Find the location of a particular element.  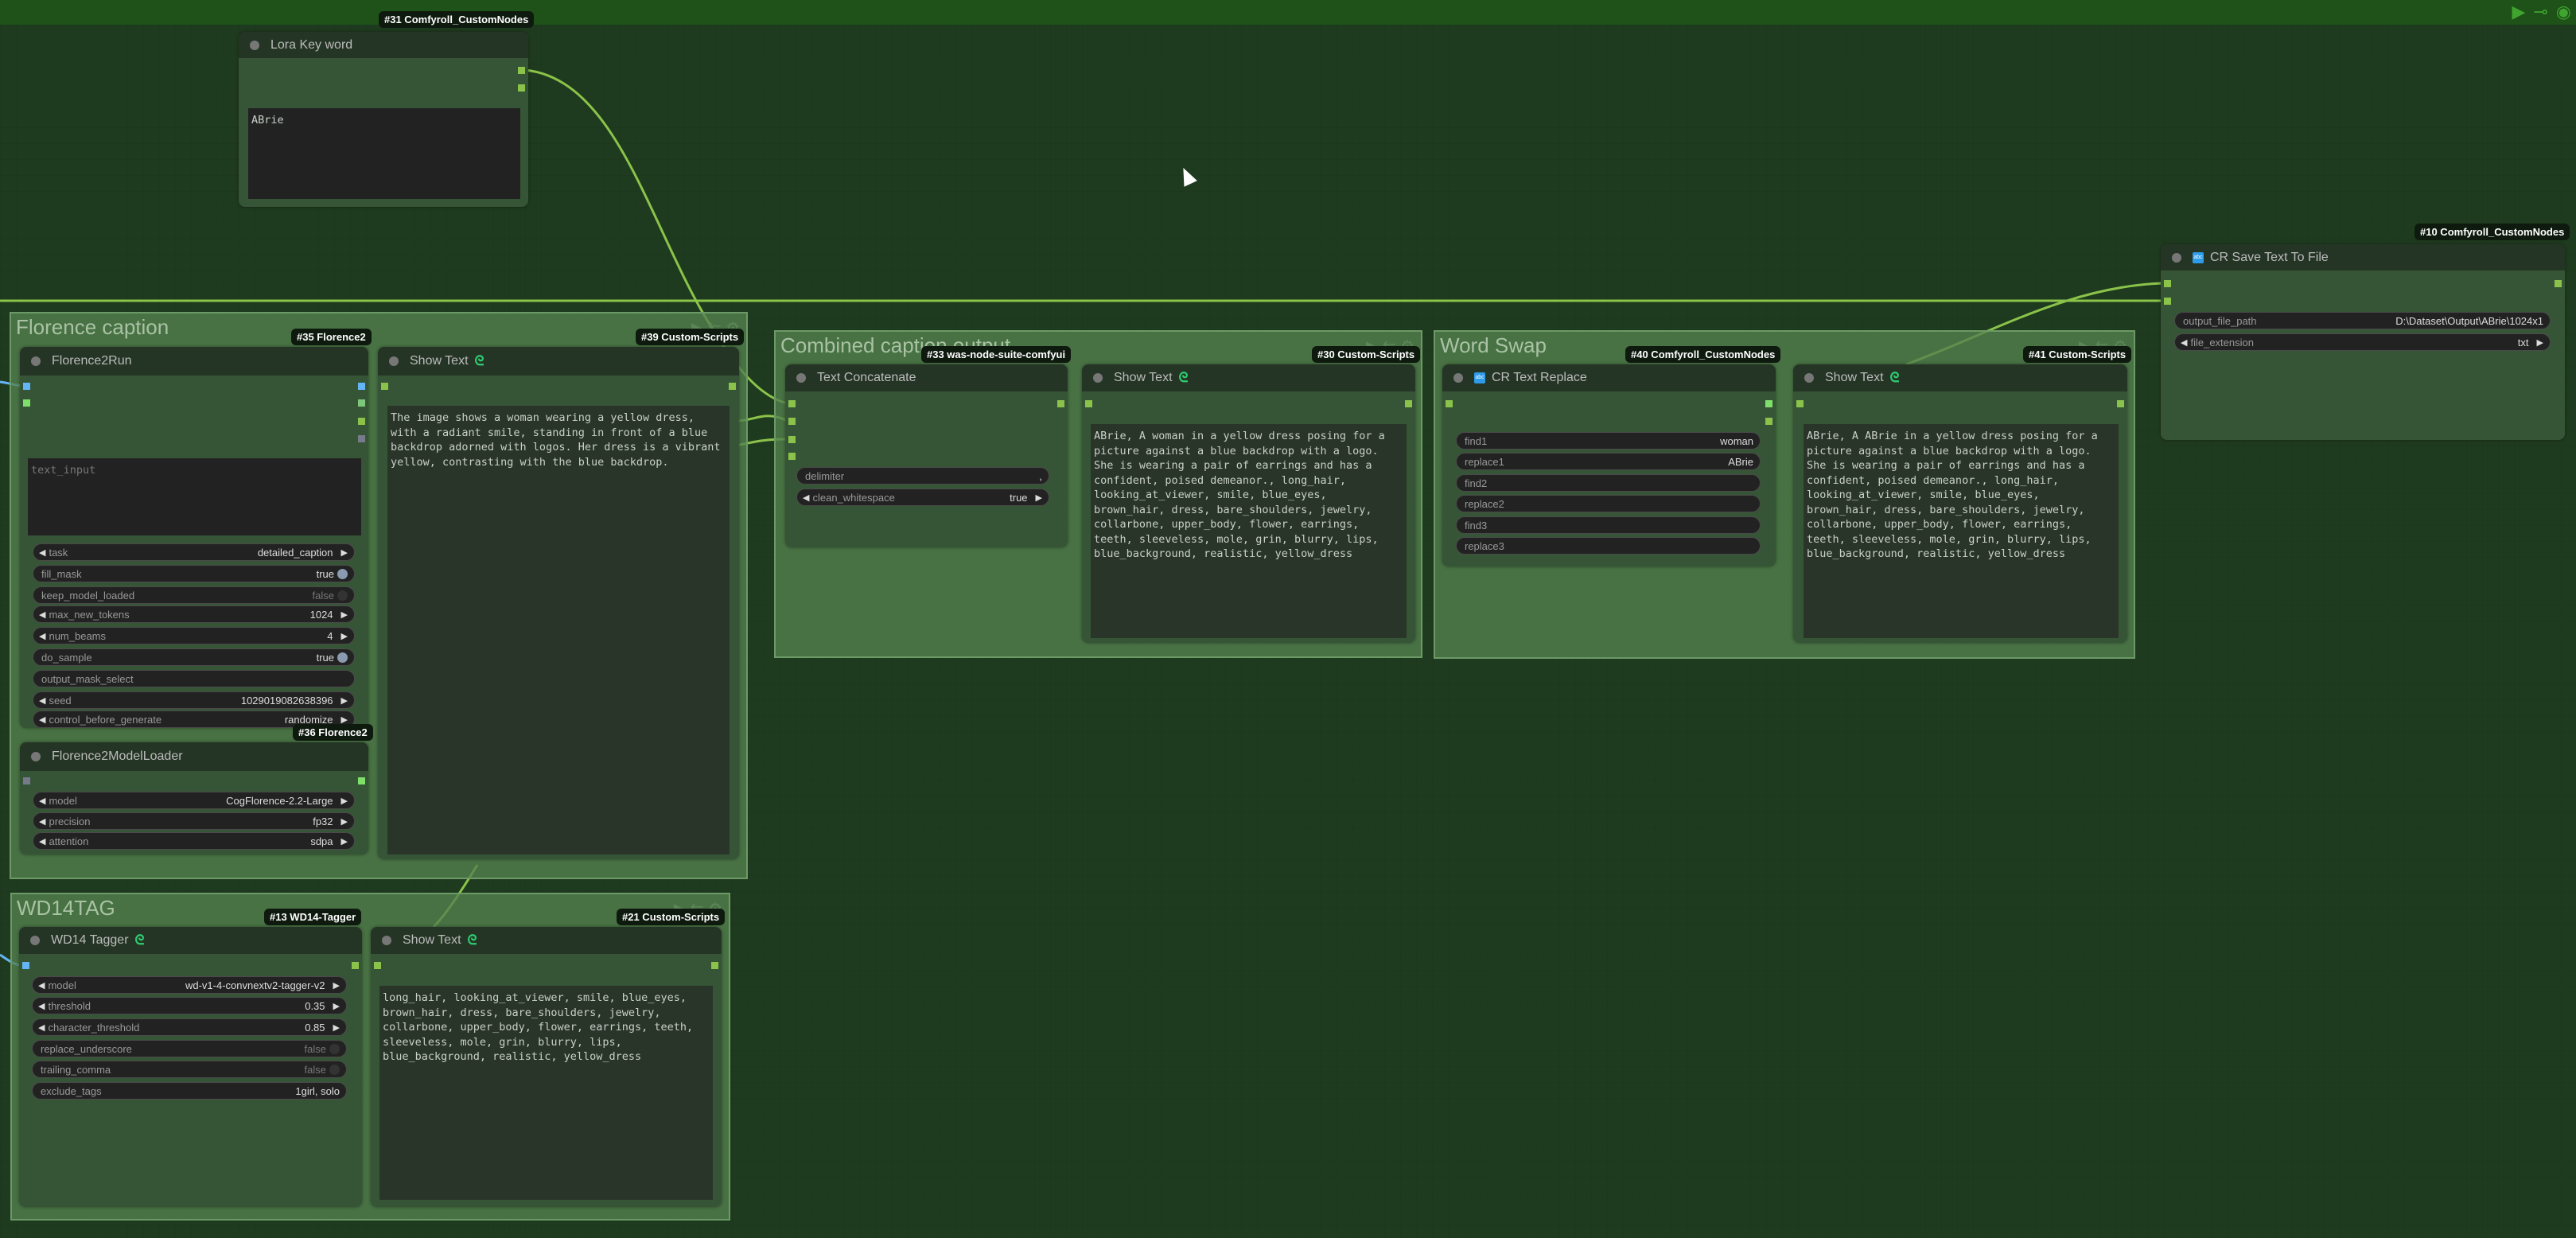

node-title-bar: abc CR Save Text To File is located at coordinates (2363, 257).